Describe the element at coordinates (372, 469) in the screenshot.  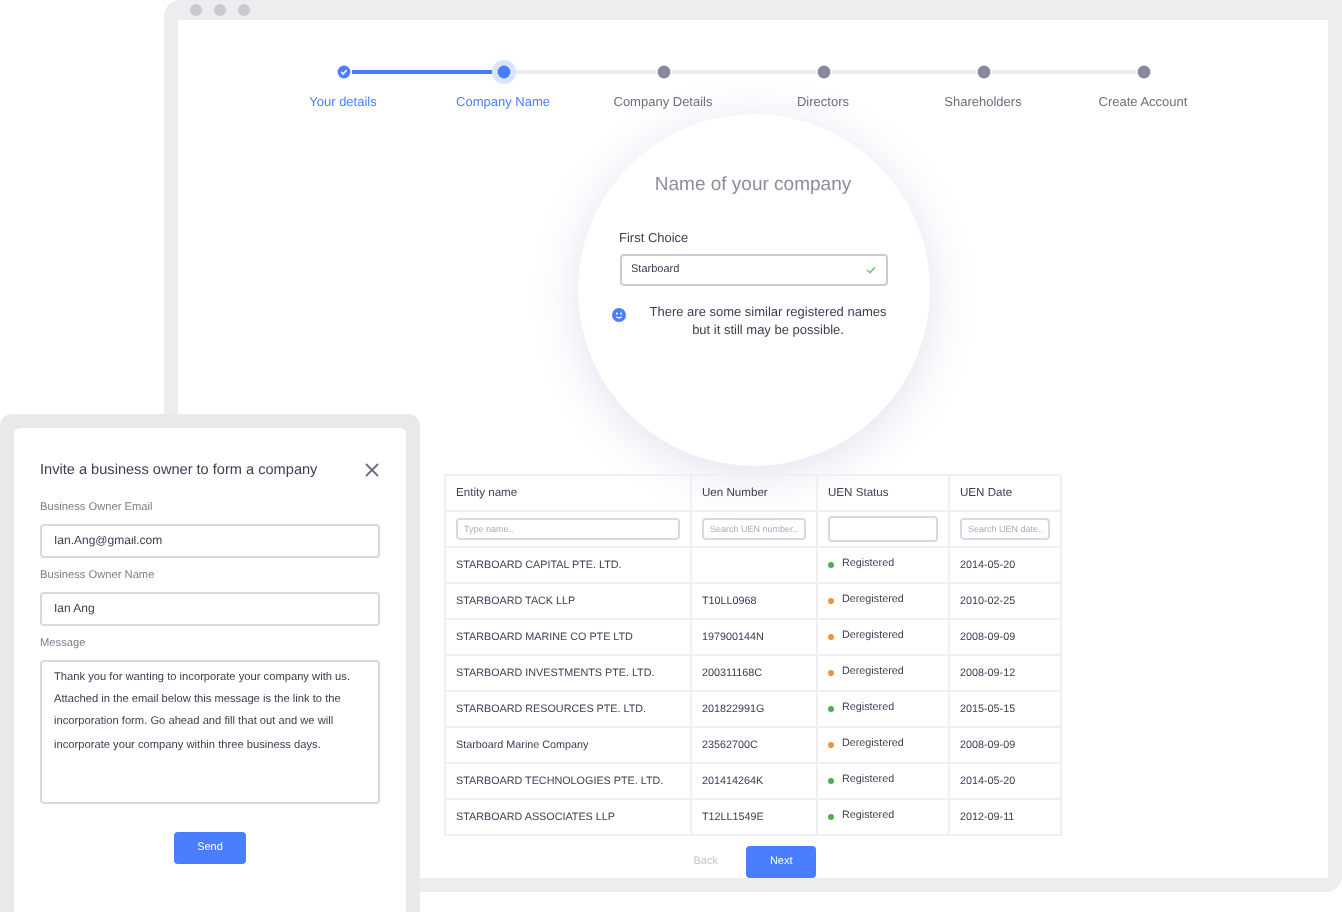
I see `close-icon` at that location.